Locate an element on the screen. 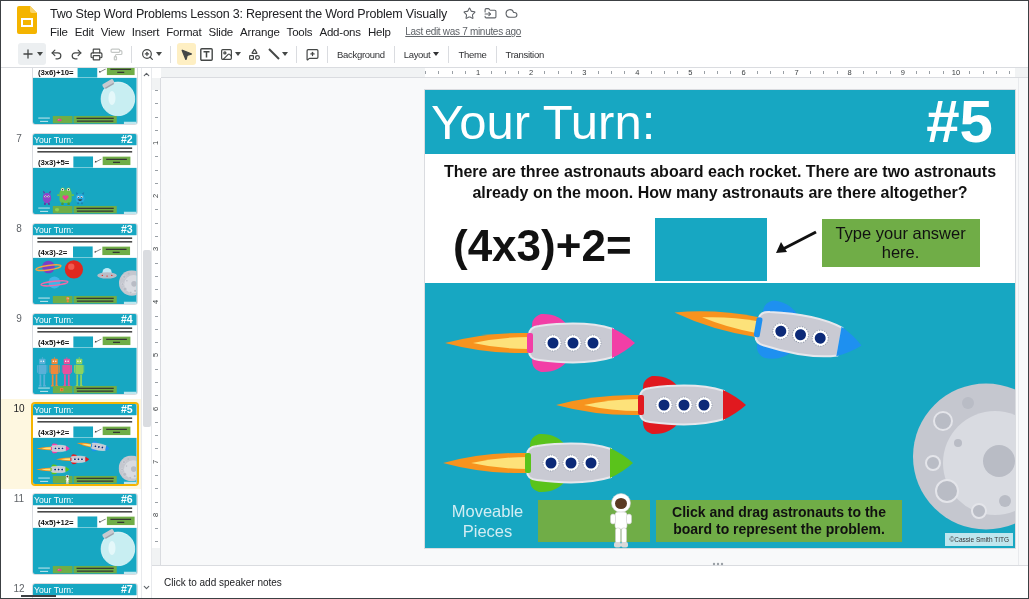  problem-number: #6 is located at coordinates (126, 499).